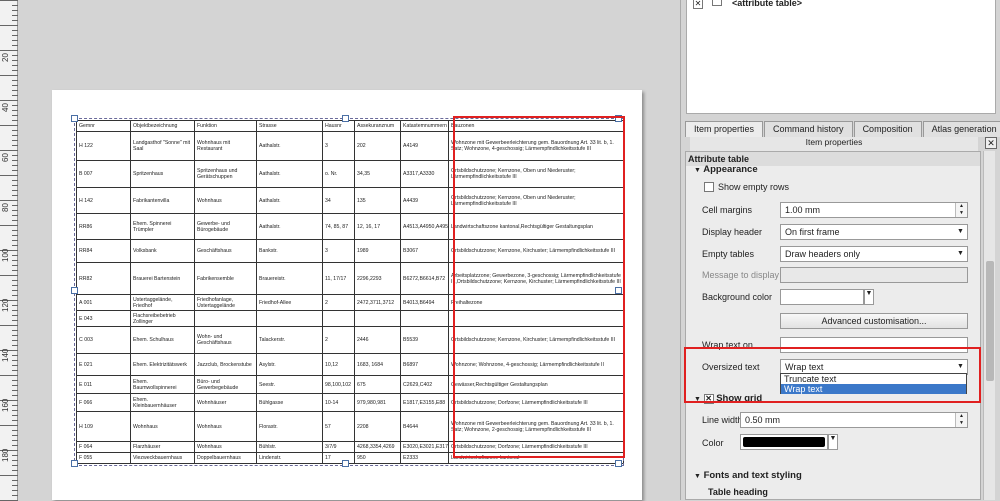 This screenshot has width=1000, height=501. What do you see at coordinates (822, 297) in the screenshot?
I see `background-color-button` at bounding box center [822, 297].